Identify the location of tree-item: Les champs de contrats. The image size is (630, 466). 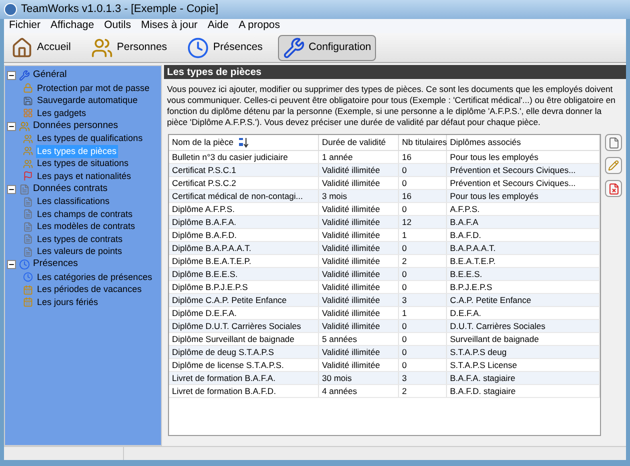
(85, 214).